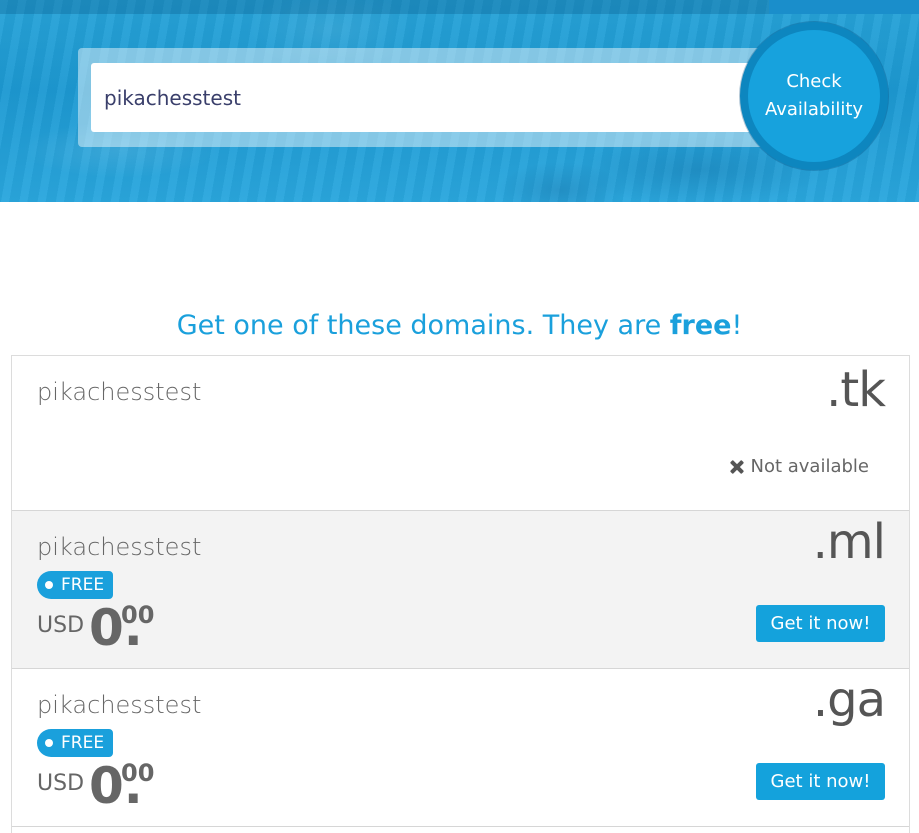 The image size is (919, 833). Describe the element at coordinates (814, 96) in the screenshot. I see `check-availability-button: Check Availability` at that location.